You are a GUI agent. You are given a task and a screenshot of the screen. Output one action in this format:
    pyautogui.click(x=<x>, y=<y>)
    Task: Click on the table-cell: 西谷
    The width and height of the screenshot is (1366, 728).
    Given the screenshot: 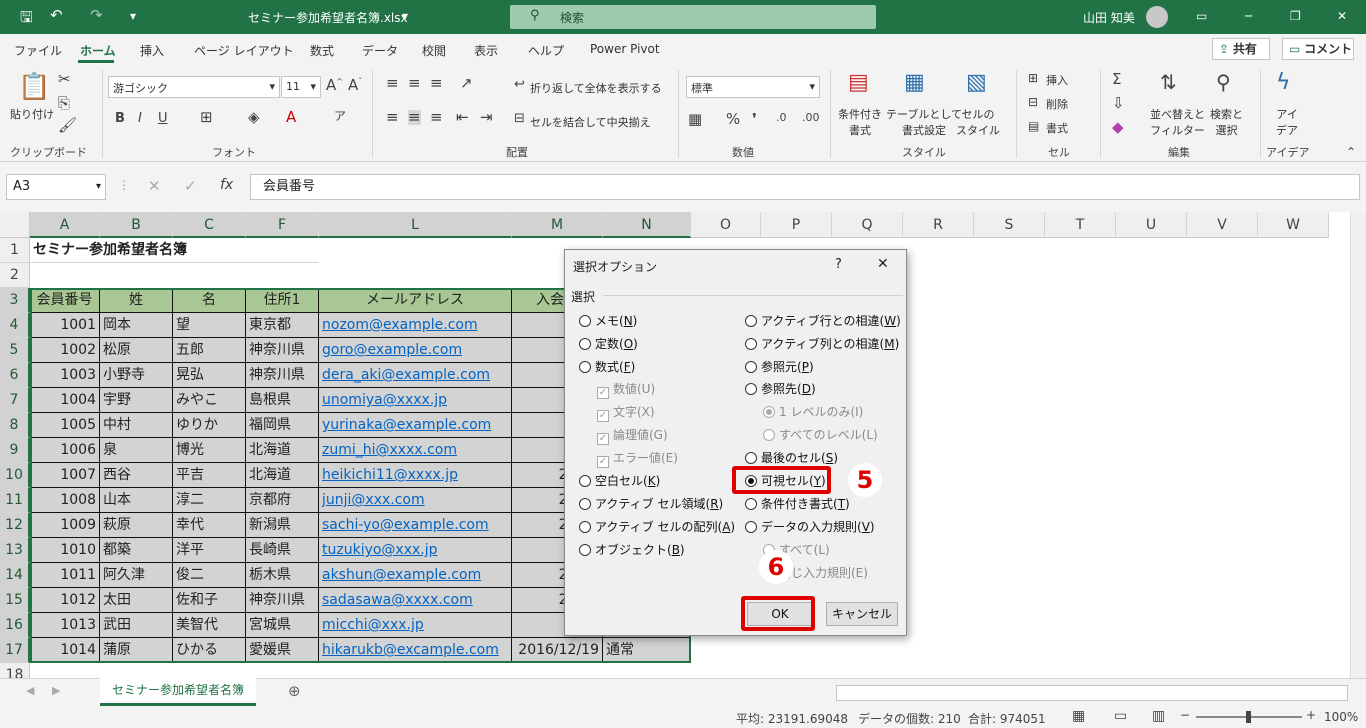 What is the action you would take?
    pyautogui.click(x=136, y=475)
    